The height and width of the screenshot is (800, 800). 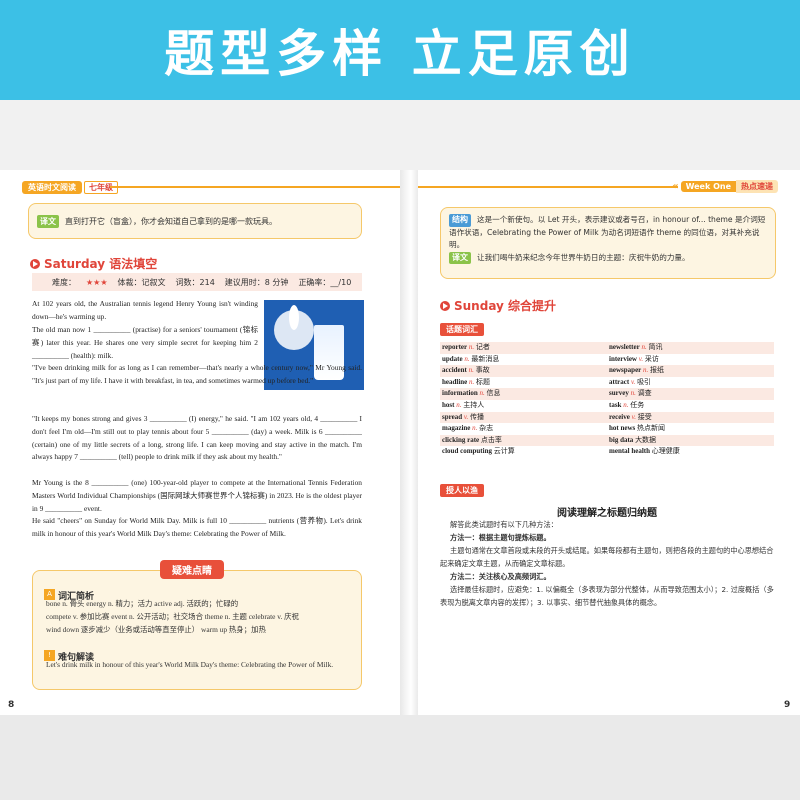 I want to click on left-page-header: 英语时文阅读 七年级, so click(x=70, y=187).